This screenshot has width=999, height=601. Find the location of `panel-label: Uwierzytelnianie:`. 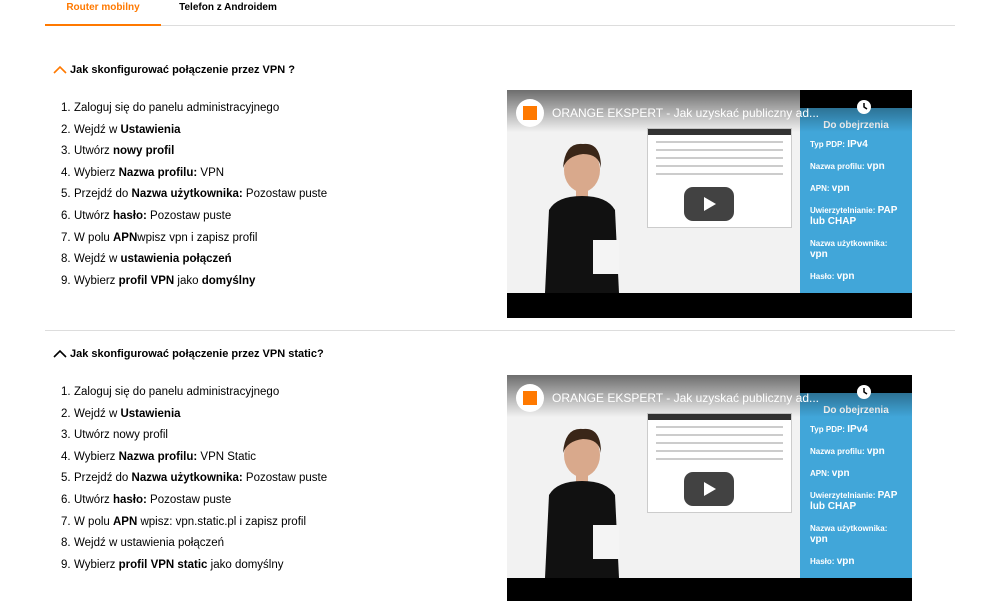

panel-label: Uwierzytelnianie: is located at coordinates (843, 210).